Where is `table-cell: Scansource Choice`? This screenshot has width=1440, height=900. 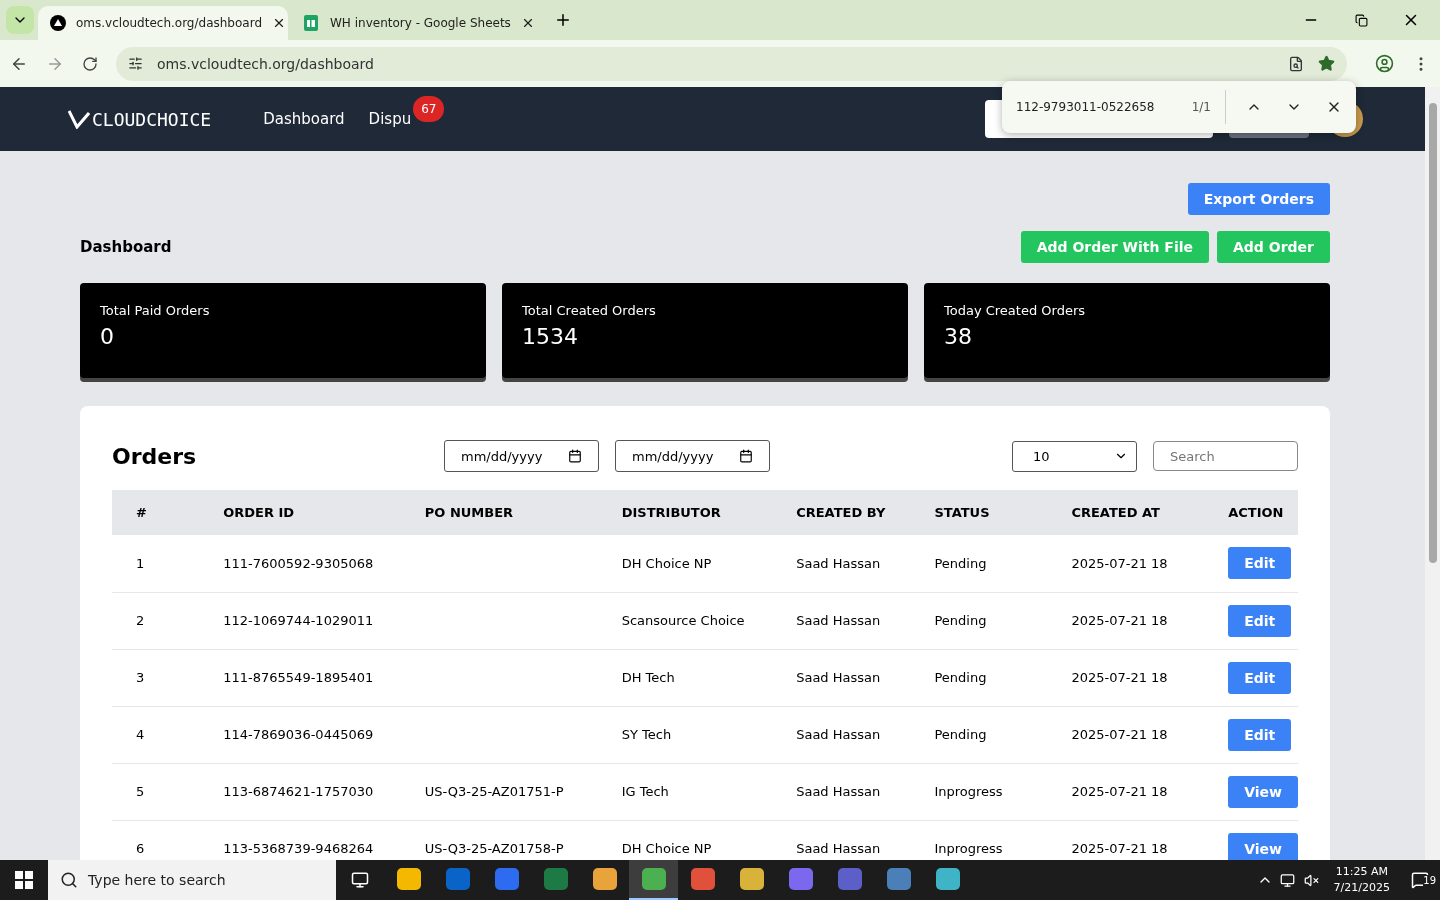 table-cell: Scansource Choice is located at coordinates (685, 620).